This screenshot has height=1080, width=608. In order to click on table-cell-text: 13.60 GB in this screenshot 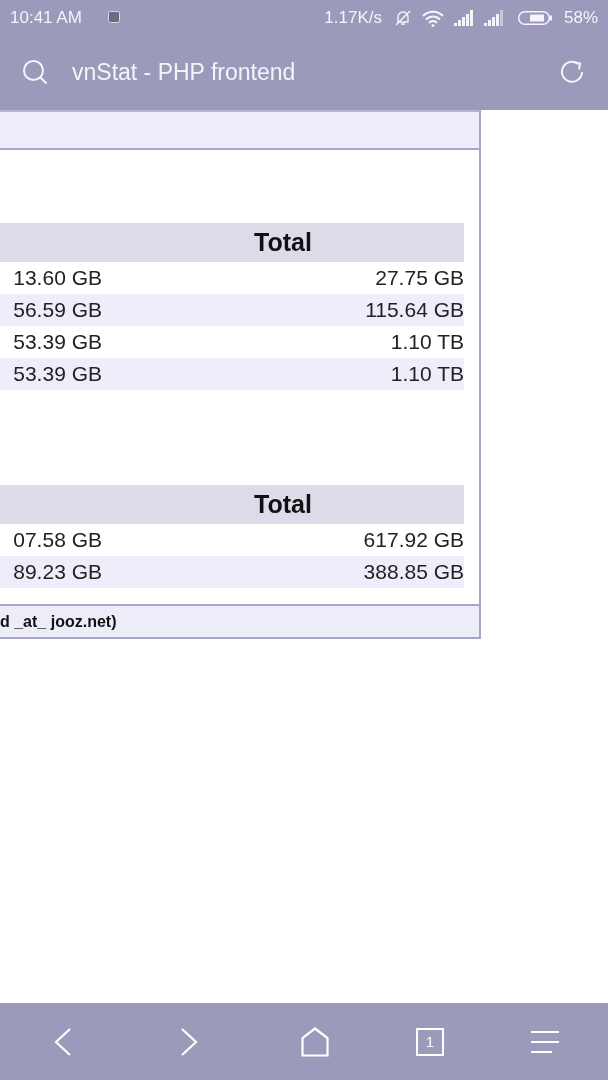, I will do `click(57, 278)`.